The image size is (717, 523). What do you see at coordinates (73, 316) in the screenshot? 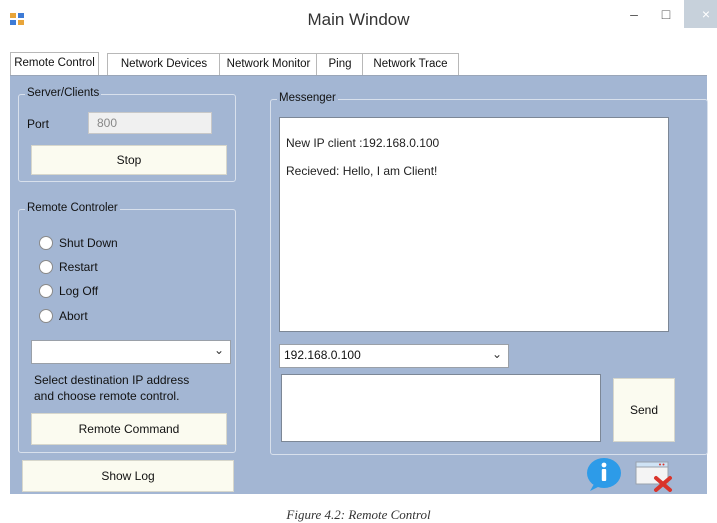
I see `radio-label: Abort` at bounding box center [73, 316].